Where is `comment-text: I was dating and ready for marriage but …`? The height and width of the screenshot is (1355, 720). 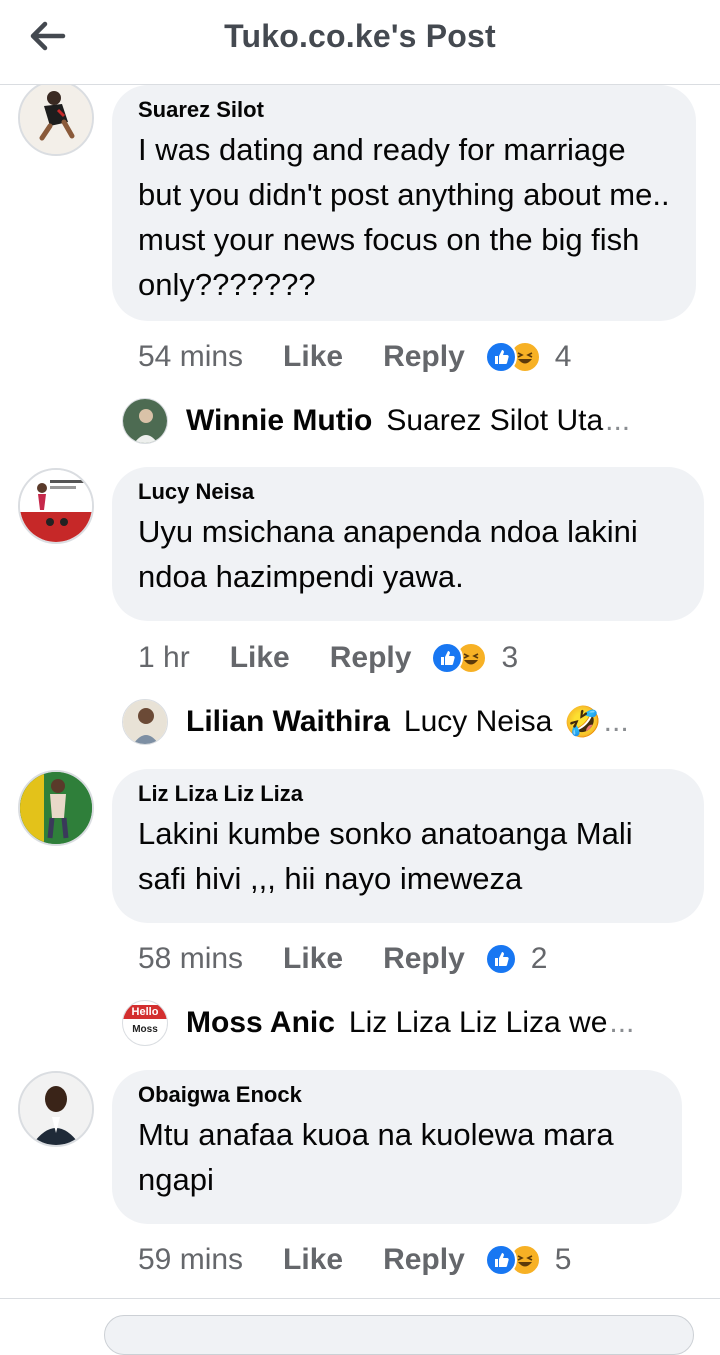
comment-text: I was dating and ready for marriage but … is located at coordinates (404, 217).